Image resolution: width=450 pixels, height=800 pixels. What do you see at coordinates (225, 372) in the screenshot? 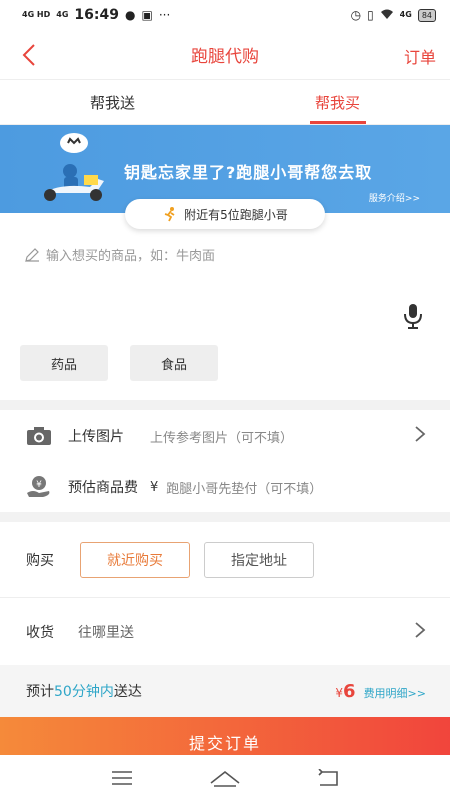
I see `quick-category-chips: 药品 食品` at bounding box center [225, 372].